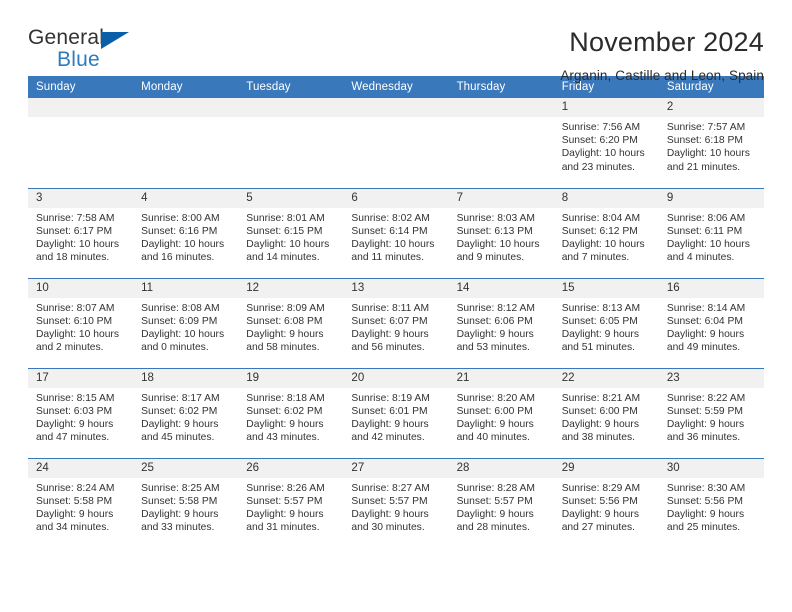 The height and width of the screenshot is (612, 792). I want to click on sunset-text: Sunset: 5:59 PM, so click(704, 411).